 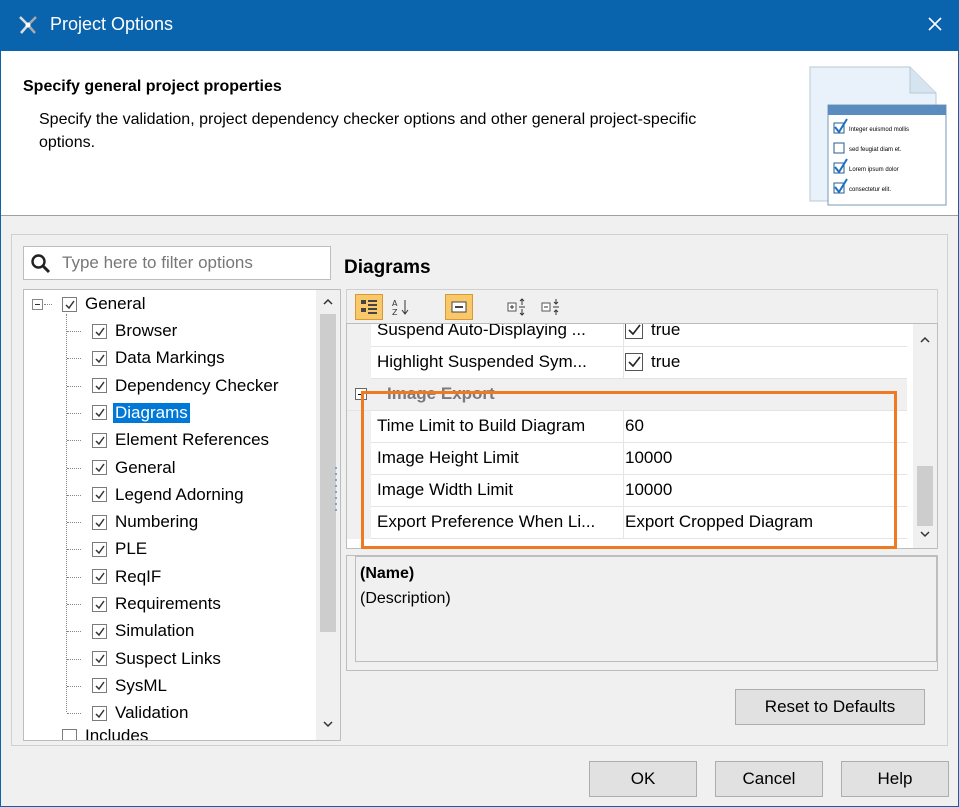 I want to click on tree-item: General, so click(x=133, y=468).